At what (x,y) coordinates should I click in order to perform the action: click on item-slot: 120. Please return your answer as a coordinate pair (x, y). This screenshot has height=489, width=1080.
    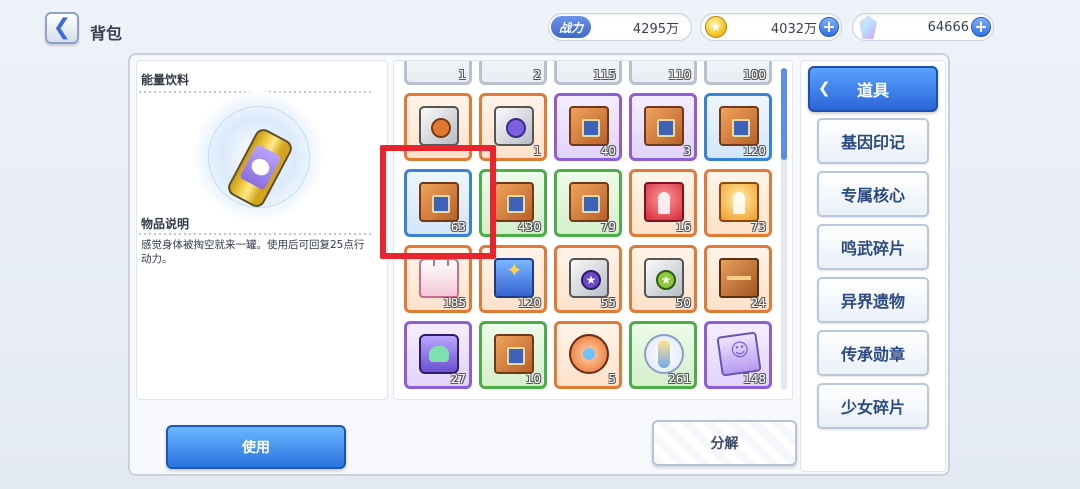
    Looking at the image, I should click on (738, 127).